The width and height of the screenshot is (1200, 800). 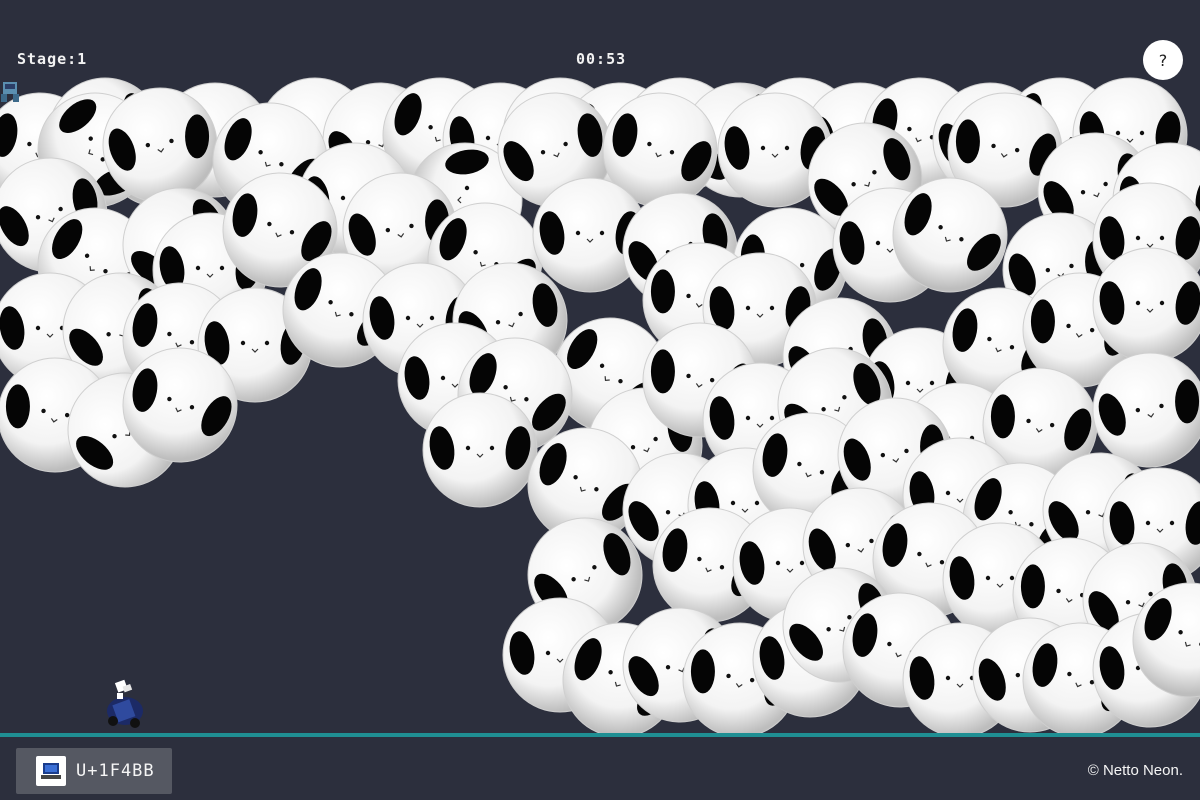 I want to click on emoji-code-button: U+1F4BB, so click(x=94, y=771).